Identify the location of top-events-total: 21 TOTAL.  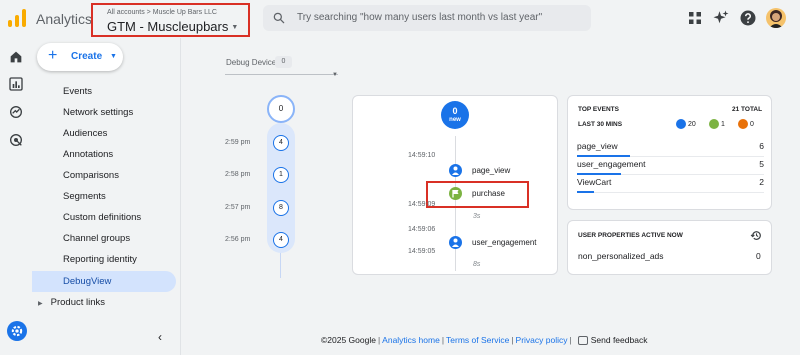
(747, 109).